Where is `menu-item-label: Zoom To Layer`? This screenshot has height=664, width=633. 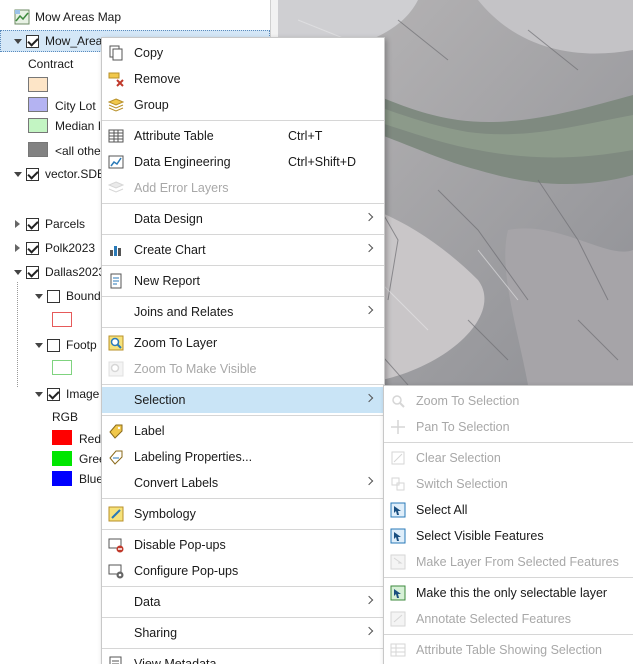 menu-item-label: Zoom To Layer is located at coordinates (176, 343).